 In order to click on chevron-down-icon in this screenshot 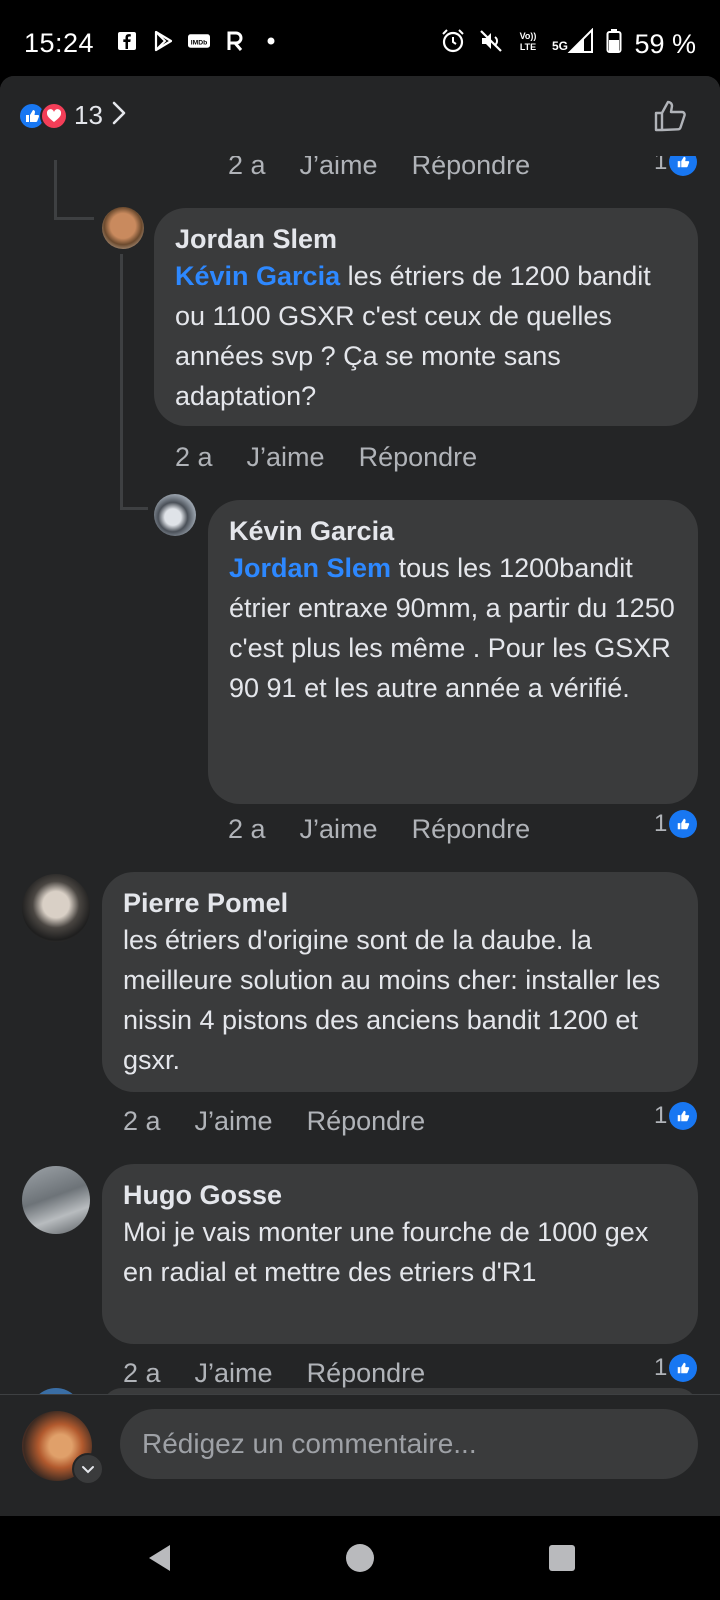, I will do `click(88, 1469)`.